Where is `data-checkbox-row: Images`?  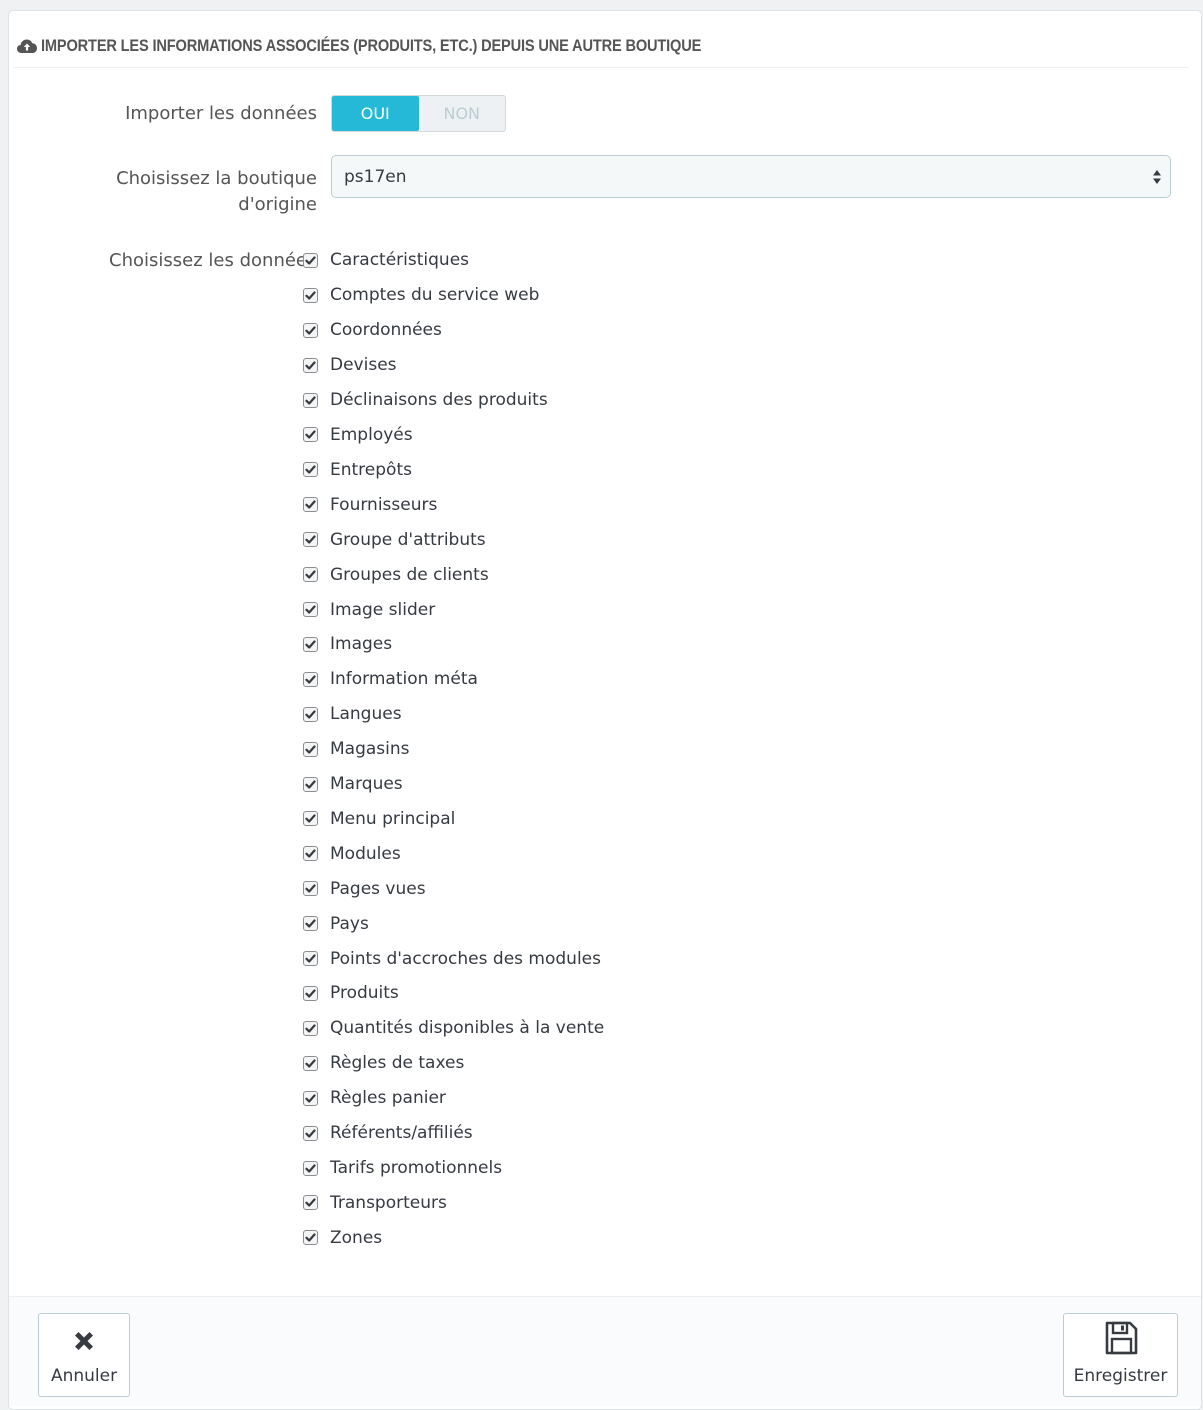 data-checkbox-row: Images is located at coordinates (452, 644).